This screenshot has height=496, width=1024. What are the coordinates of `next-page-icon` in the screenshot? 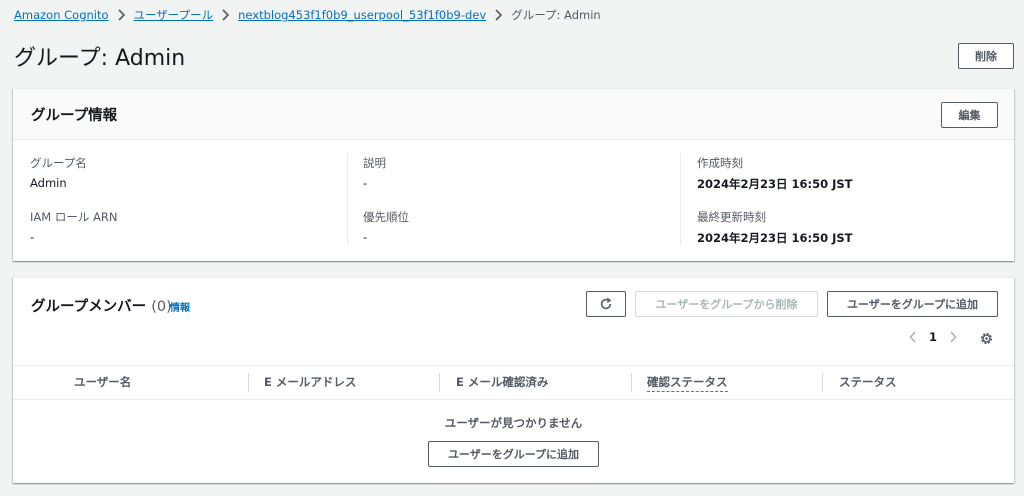 It's located at (953, 337).